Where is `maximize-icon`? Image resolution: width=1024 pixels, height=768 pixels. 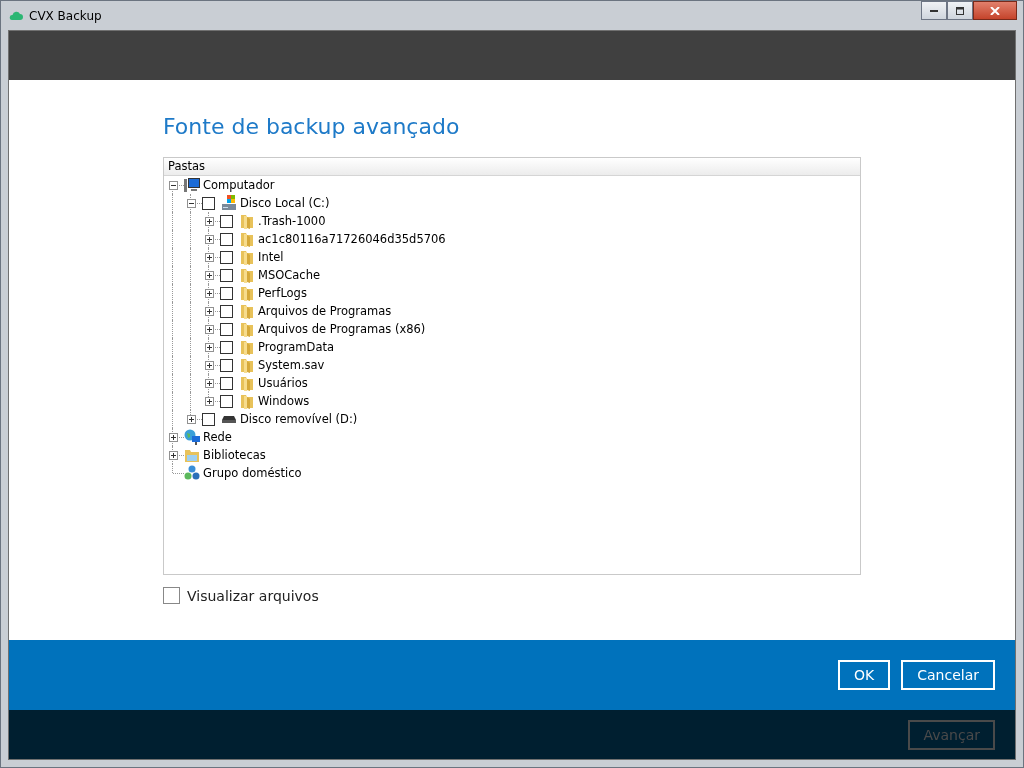 maximize-icon is located at coordinates (960, 10).